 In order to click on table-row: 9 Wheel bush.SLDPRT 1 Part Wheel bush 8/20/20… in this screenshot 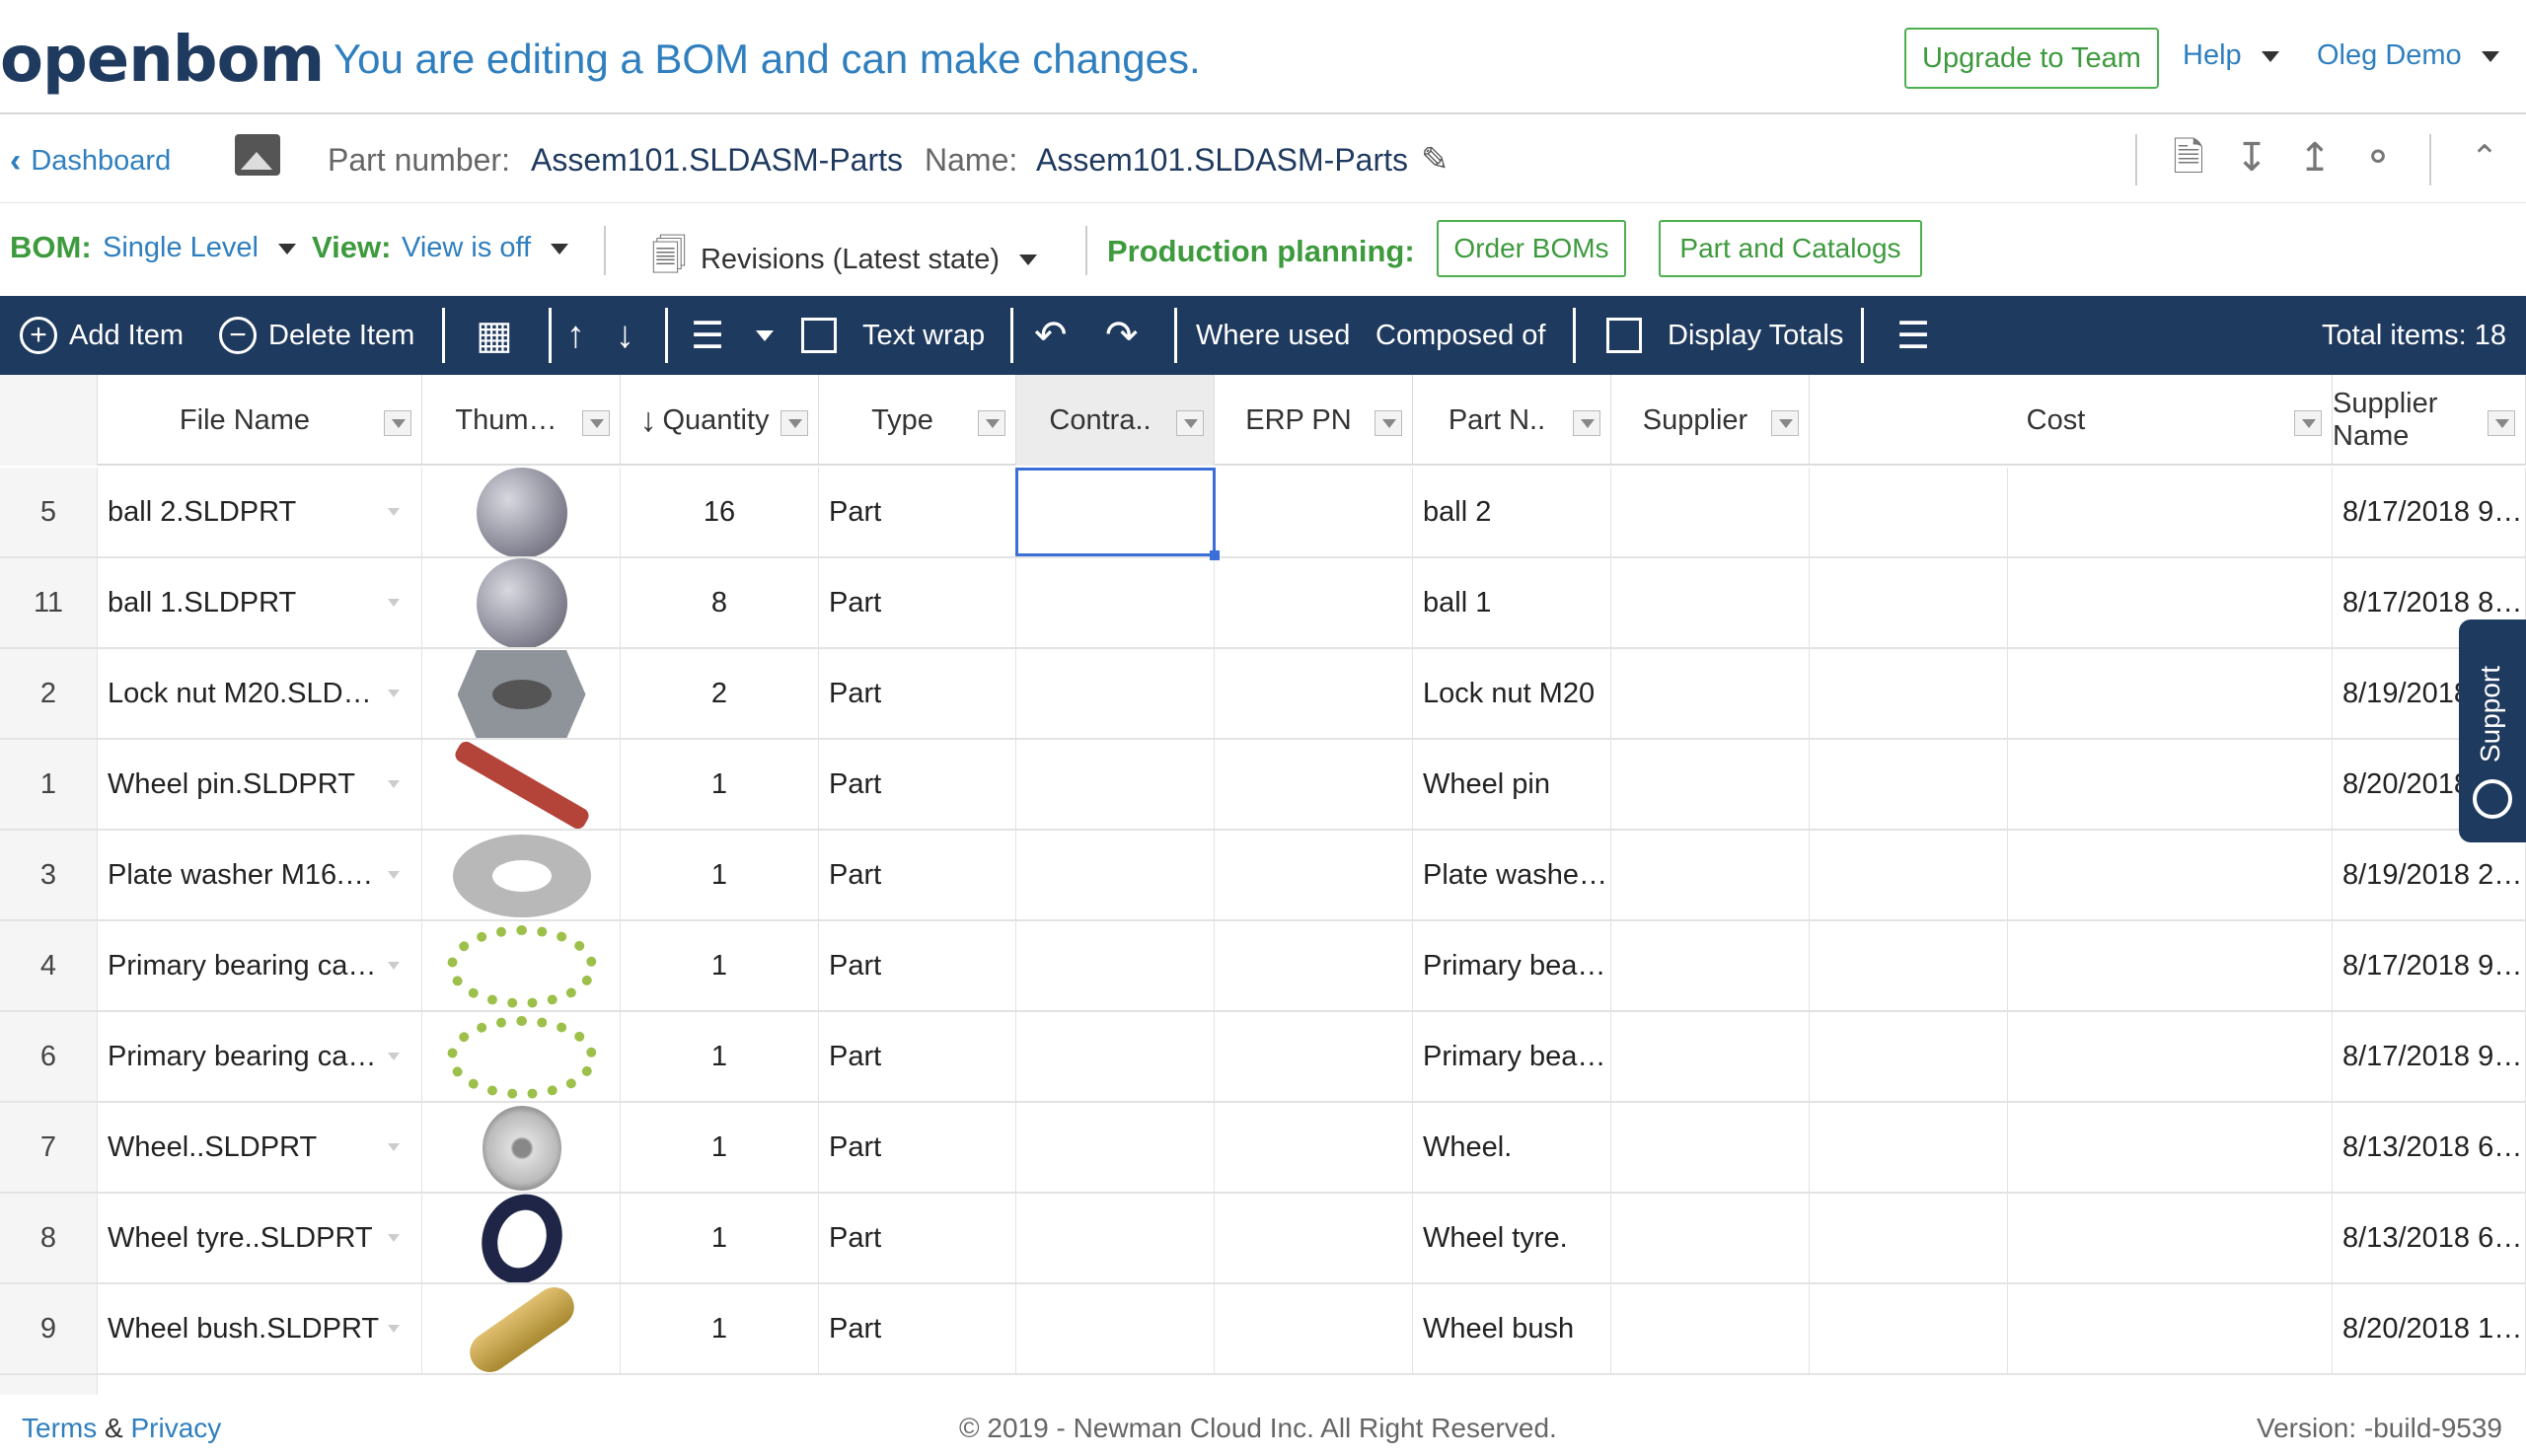, I will do `click(1263, 1329)`.